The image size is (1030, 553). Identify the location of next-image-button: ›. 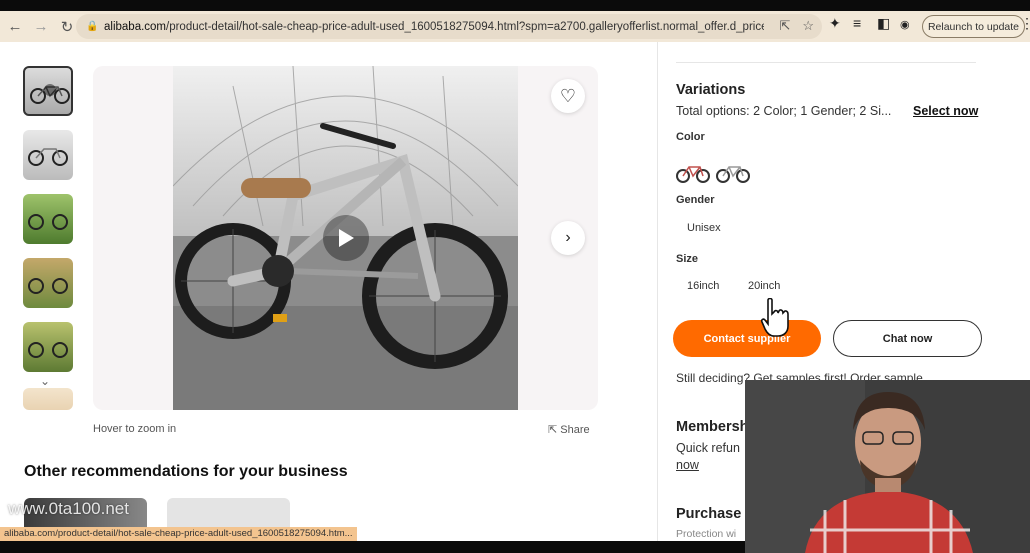
(568, 238).